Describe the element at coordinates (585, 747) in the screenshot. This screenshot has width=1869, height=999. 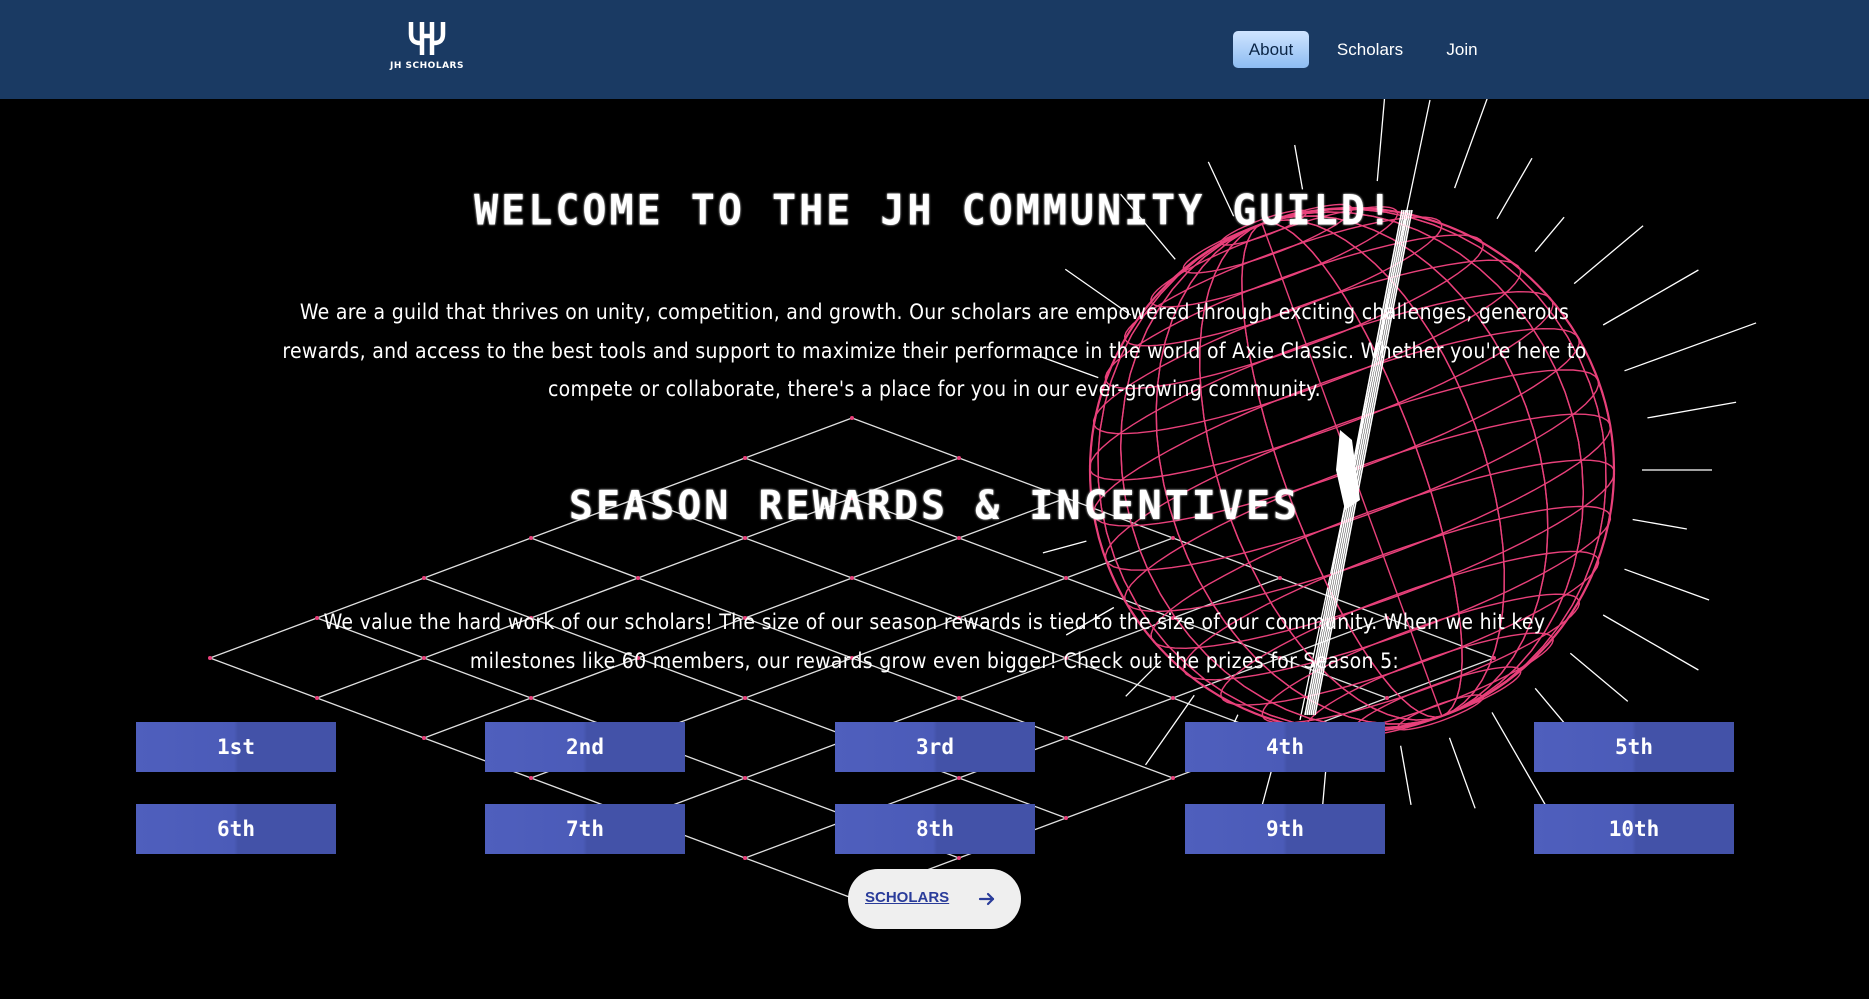
I see `prize-2nd: 2nd` at that location.